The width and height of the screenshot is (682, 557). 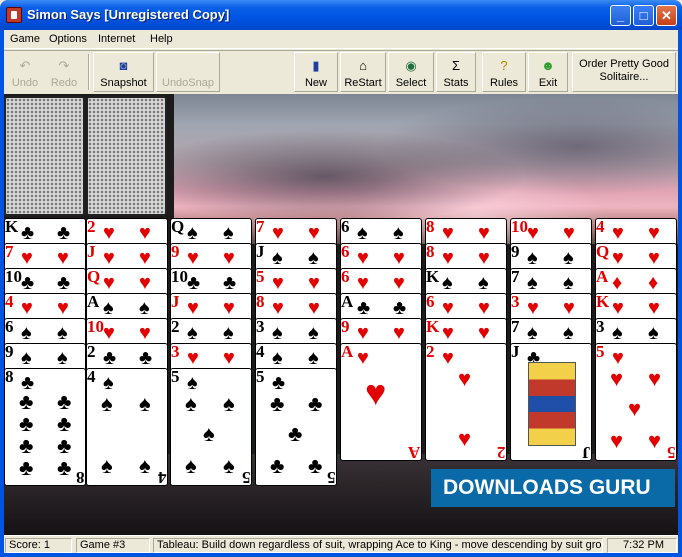 I want to click on waste-pile, so click(x=126, y=156).